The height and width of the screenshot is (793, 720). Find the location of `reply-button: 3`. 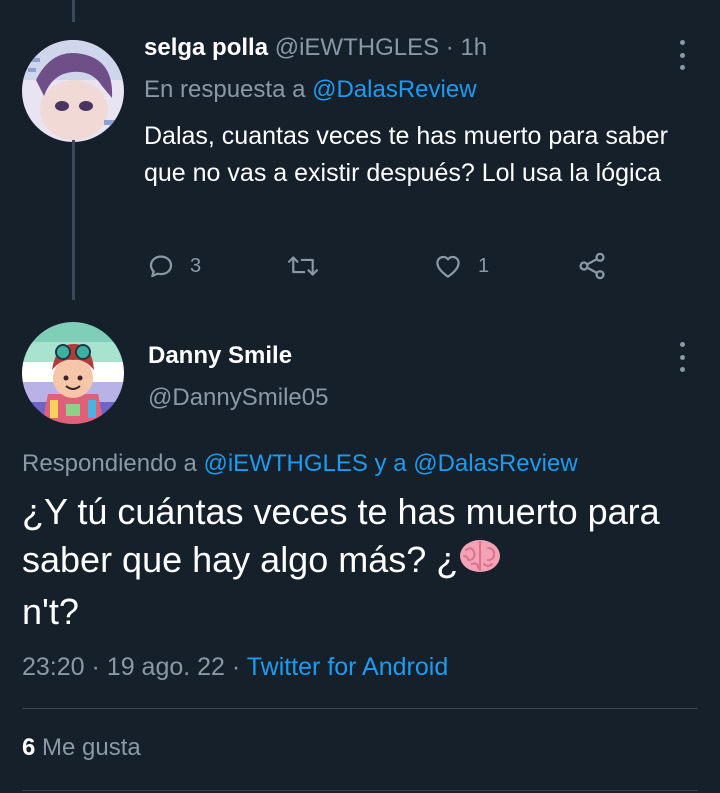

reply-button: 3 is located at coordinates (173, 266).